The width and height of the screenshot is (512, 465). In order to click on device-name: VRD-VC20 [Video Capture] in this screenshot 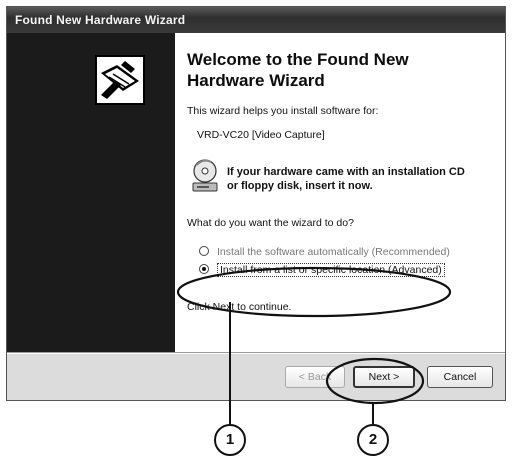, I will do `click(261, 135)`.